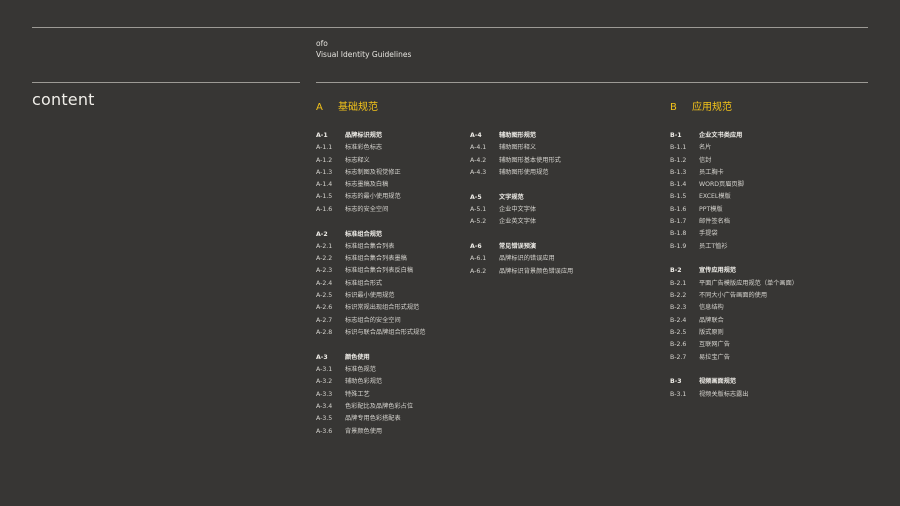 This screenshot has height=506, width=900. I want to click on toc-group-heading: A-5 文字规范, so click(550, 198).